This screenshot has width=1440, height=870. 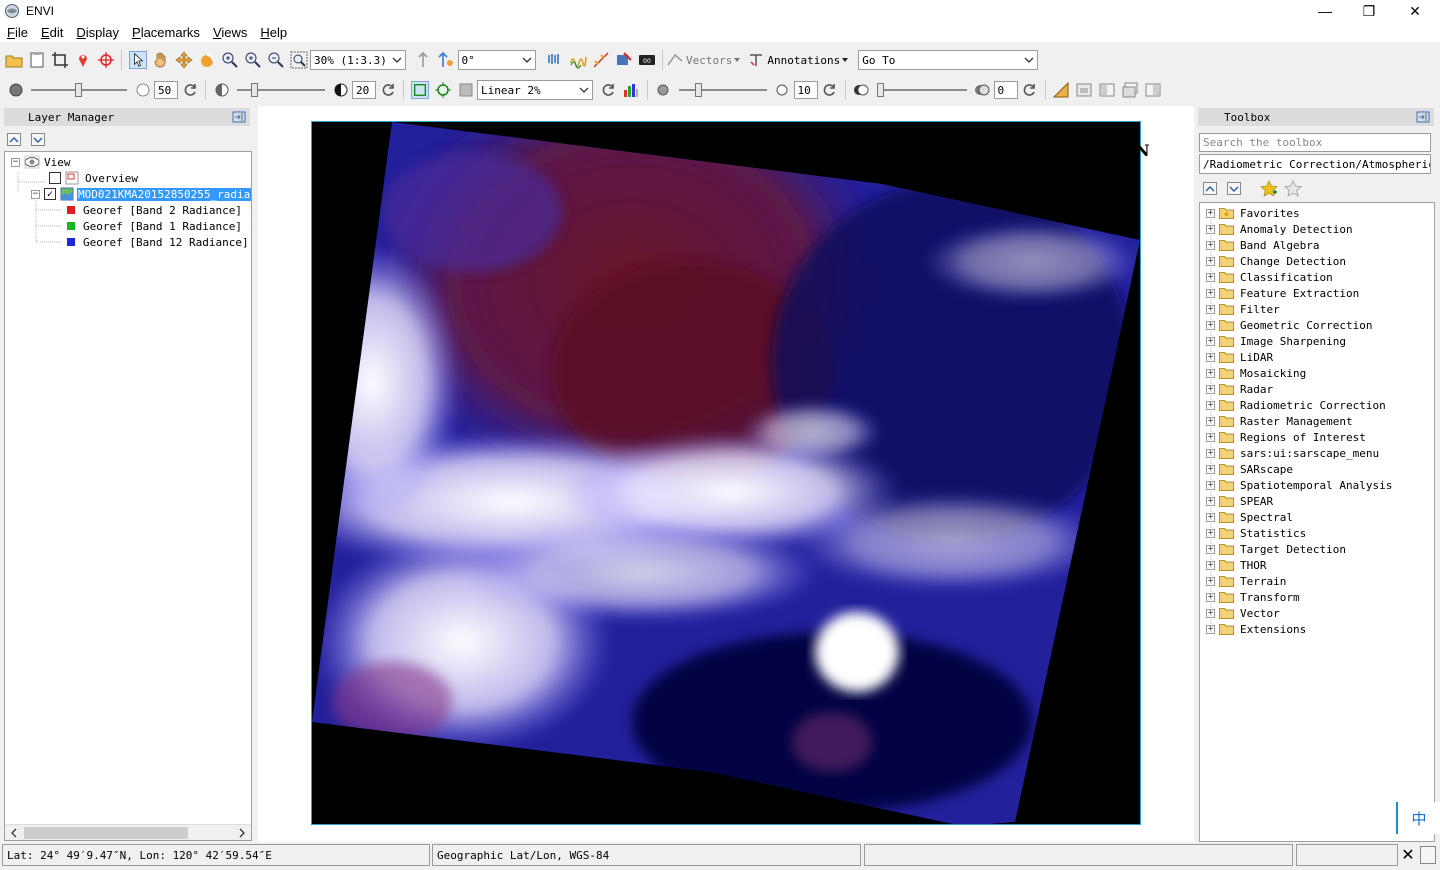 I want to click on goto-combo: Go To, so click(x=948, y=60).